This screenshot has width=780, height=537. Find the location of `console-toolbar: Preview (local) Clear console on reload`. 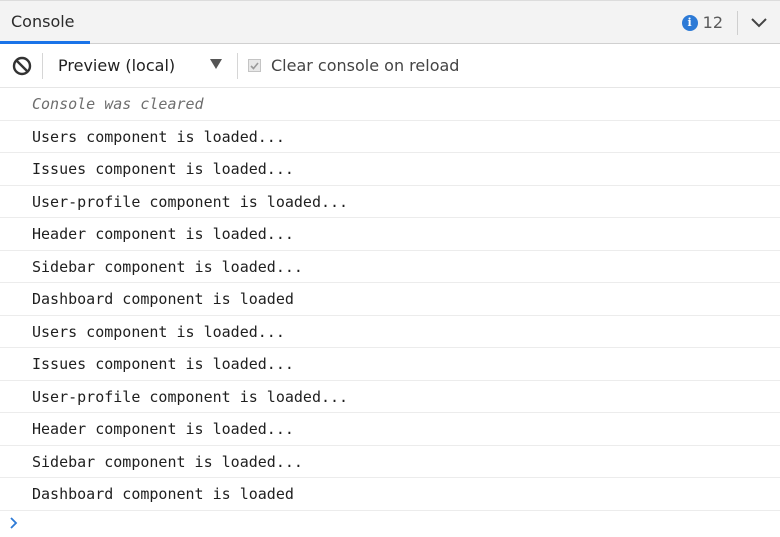

console-toolbar: Preview (local) Clear console on reload is located at coordinates (390, 66).